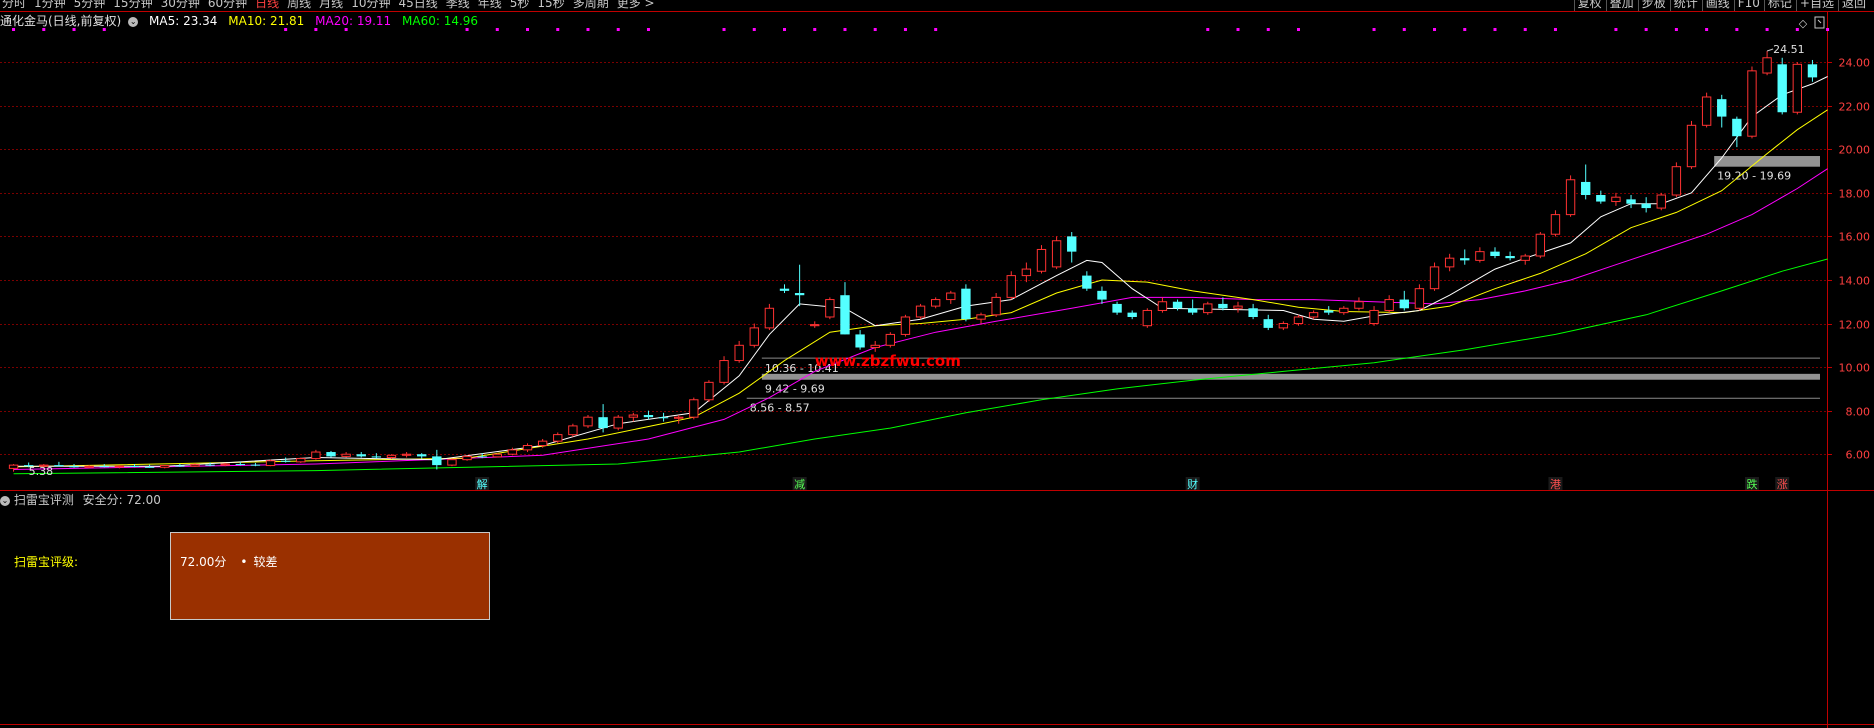 This screenshot has height=728, width=1874. What do you see at coordinates (14, 5) in the screenshot?
I see `period-tab-0: 分时` at bounding box center [14, 5].